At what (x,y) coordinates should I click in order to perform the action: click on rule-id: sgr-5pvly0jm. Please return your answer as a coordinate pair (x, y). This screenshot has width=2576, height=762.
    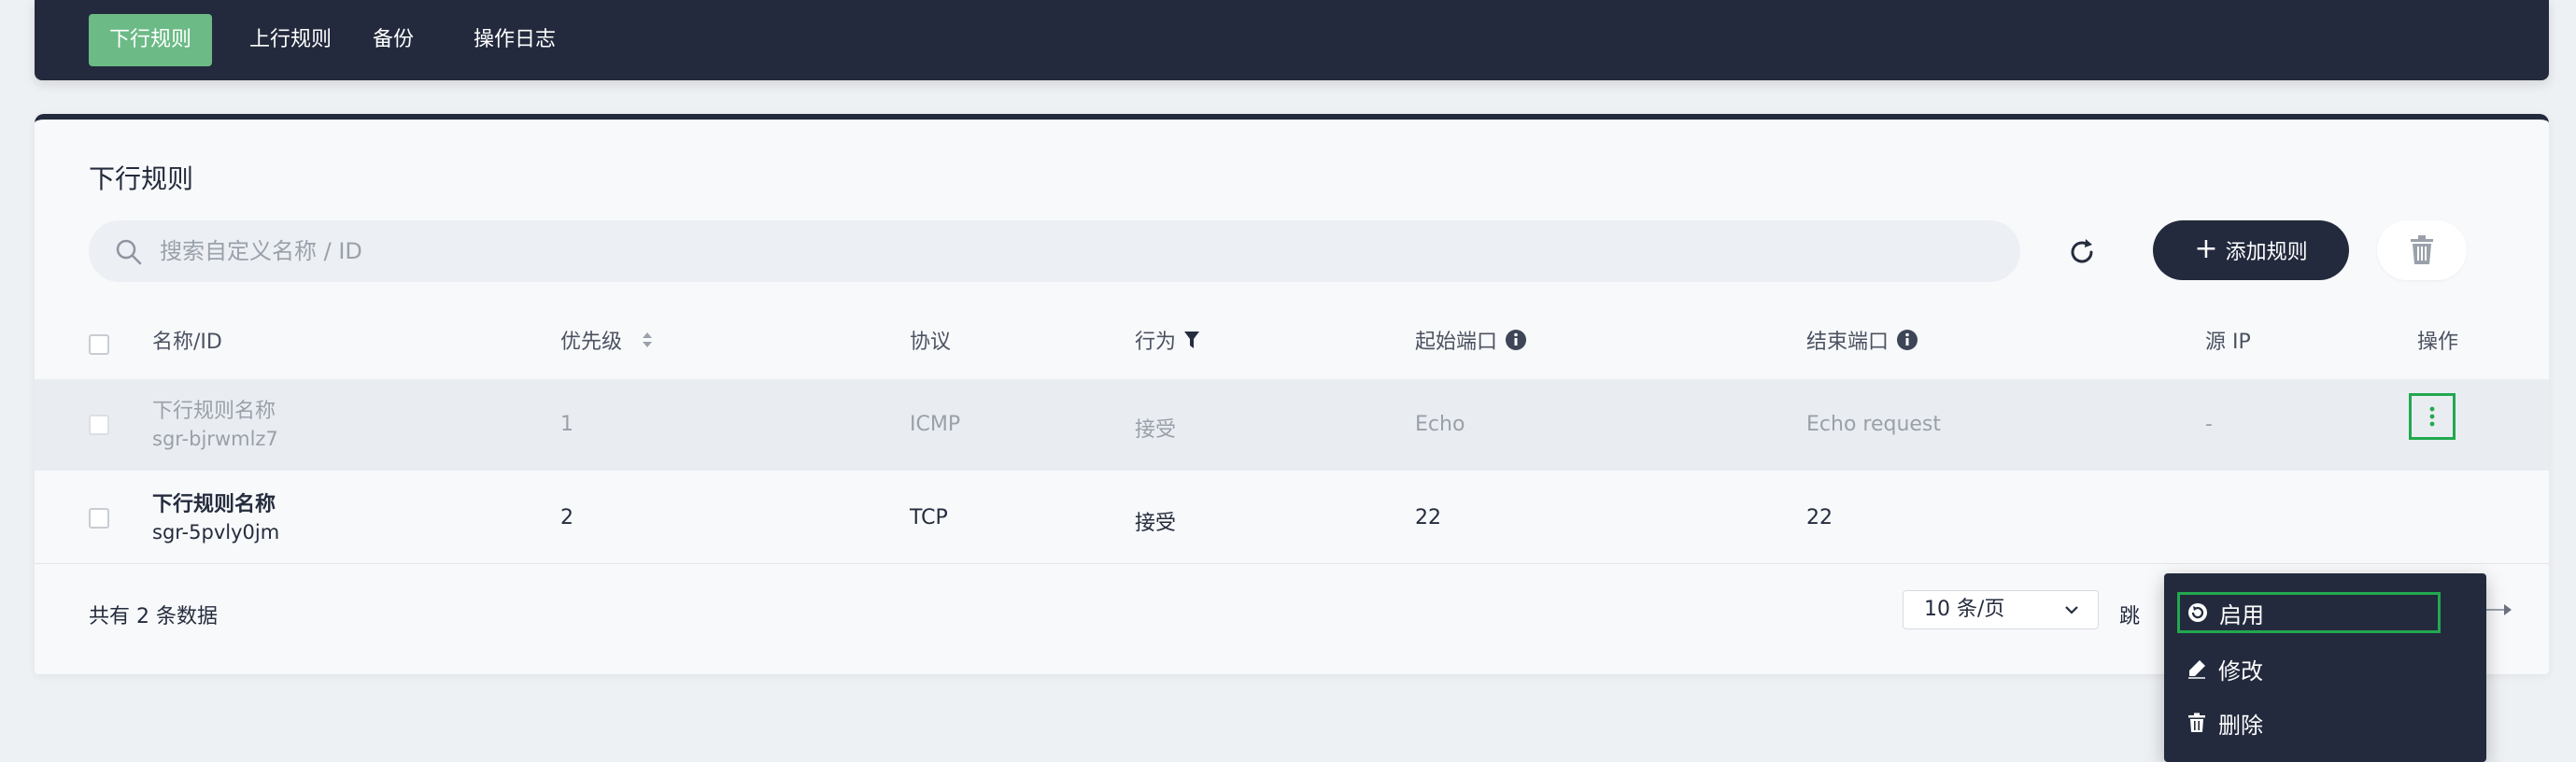
    Looking at the image, I should click on (216, 532).